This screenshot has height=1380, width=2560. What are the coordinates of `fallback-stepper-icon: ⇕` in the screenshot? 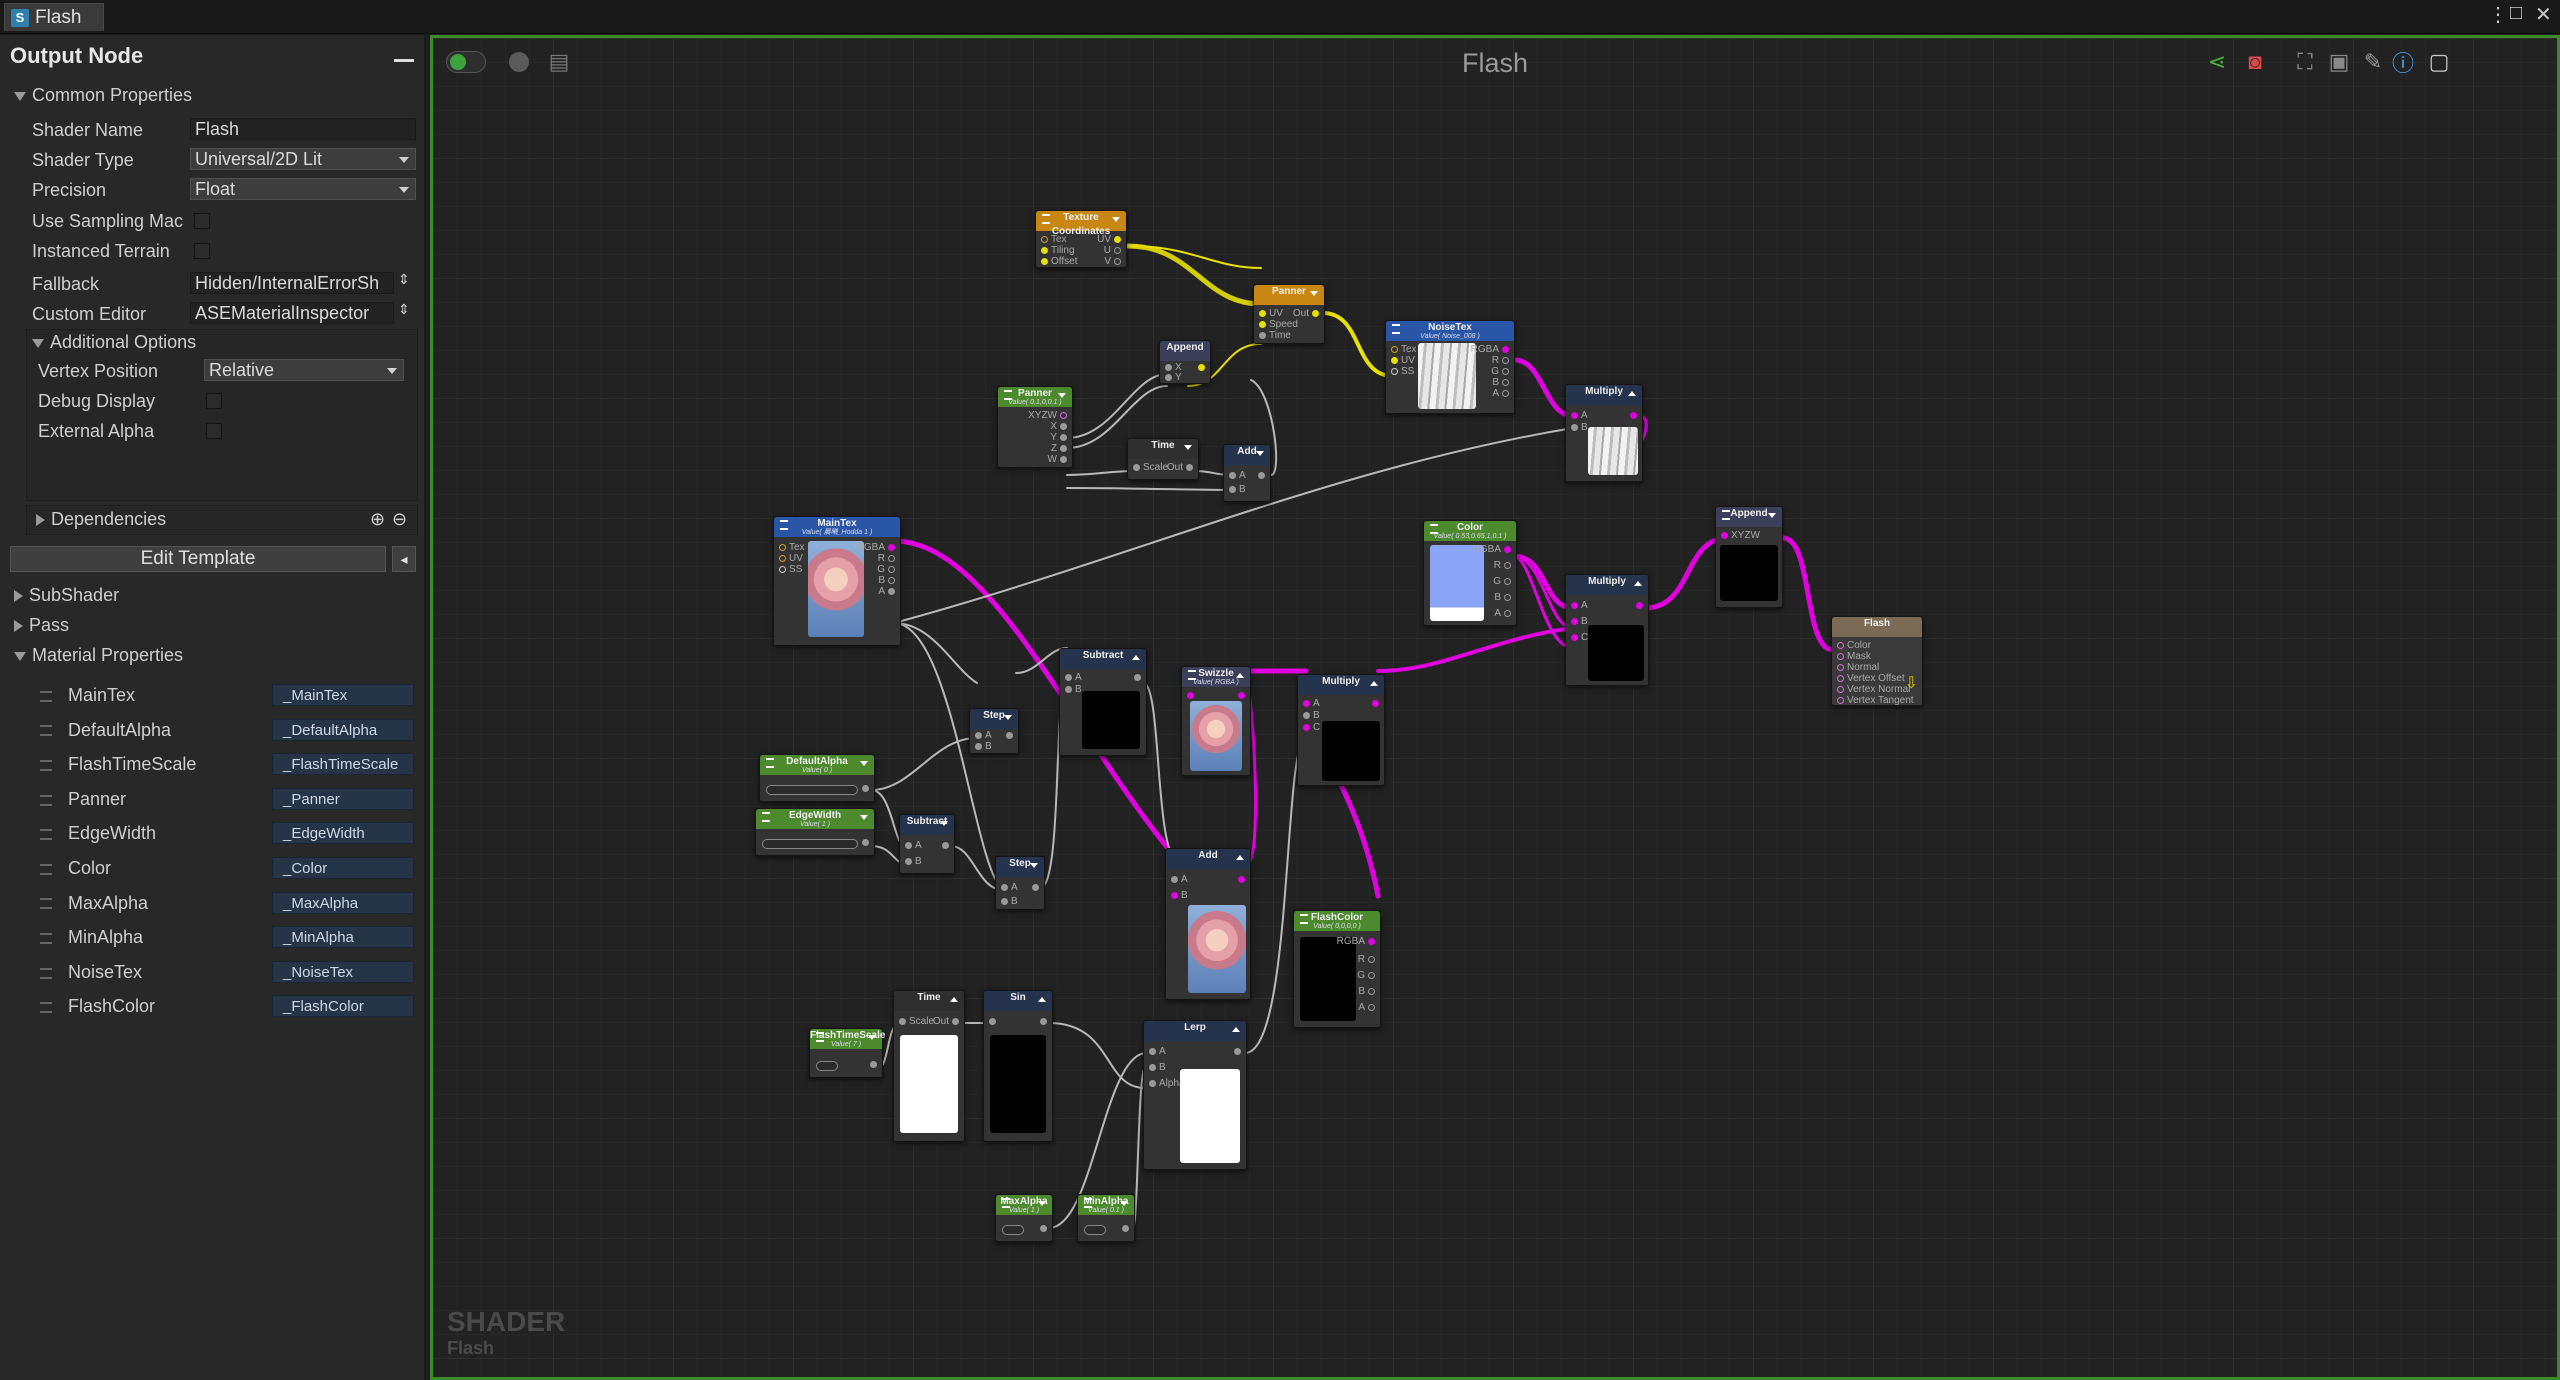 It's located at (404, 279).